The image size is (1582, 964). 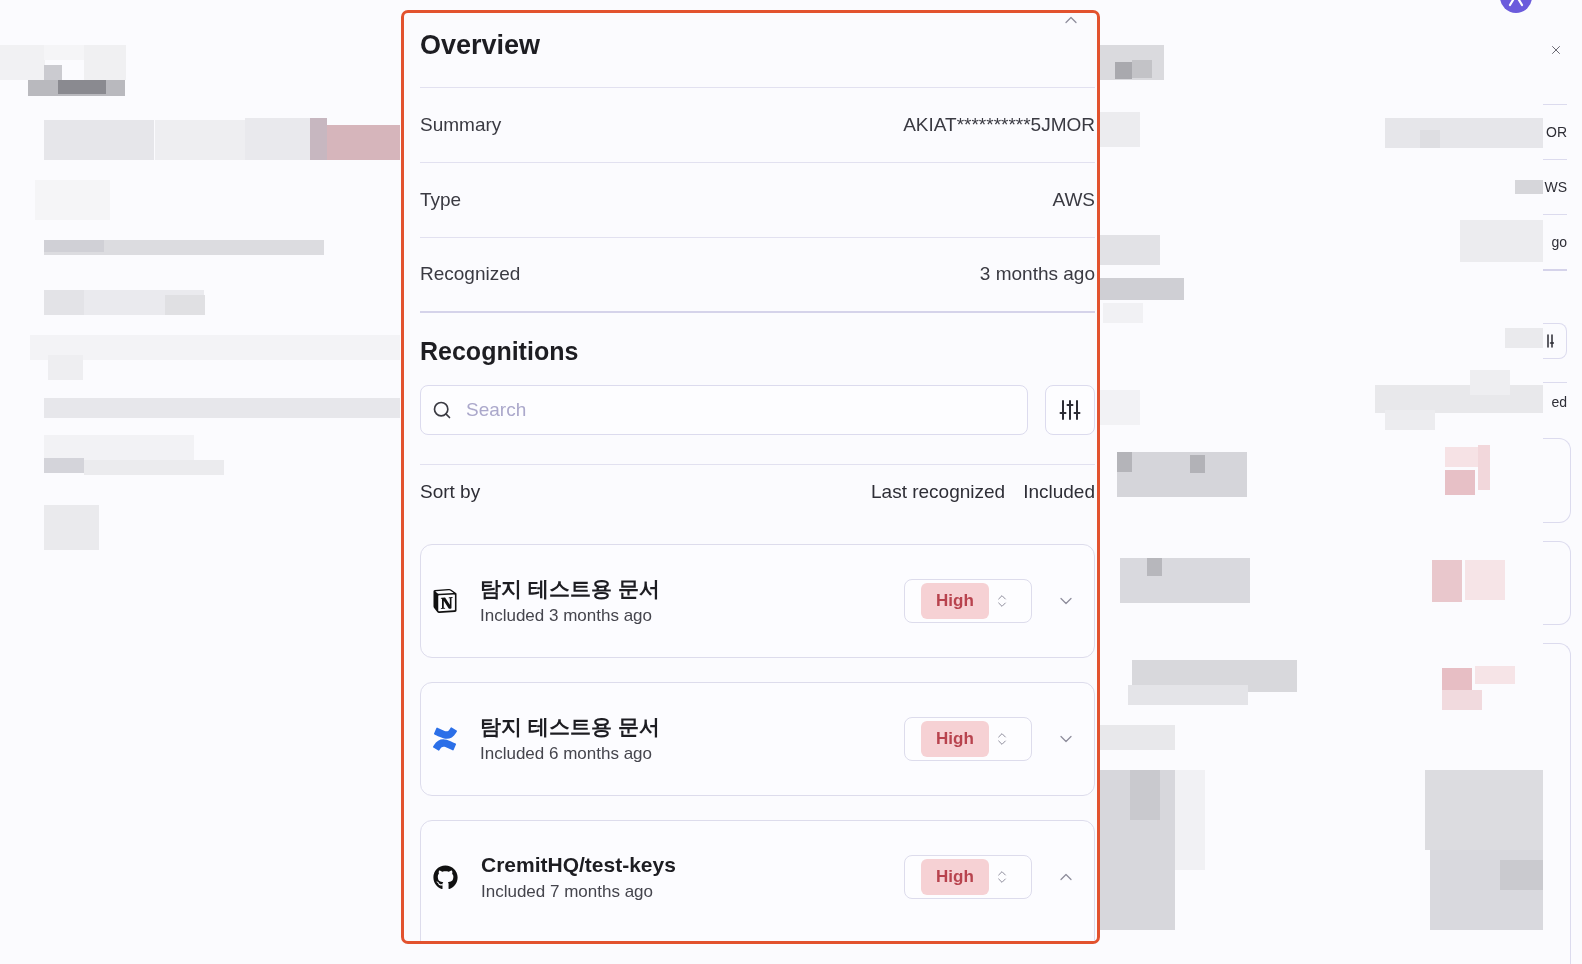 I want to click on sliders-button, so click(x=1555, y=341).